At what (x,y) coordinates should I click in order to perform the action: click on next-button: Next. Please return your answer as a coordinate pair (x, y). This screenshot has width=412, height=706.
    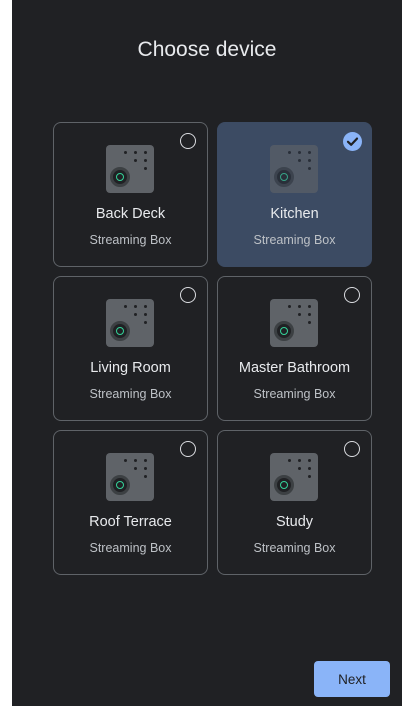
    Looking at the image, I should click on (352, 679).